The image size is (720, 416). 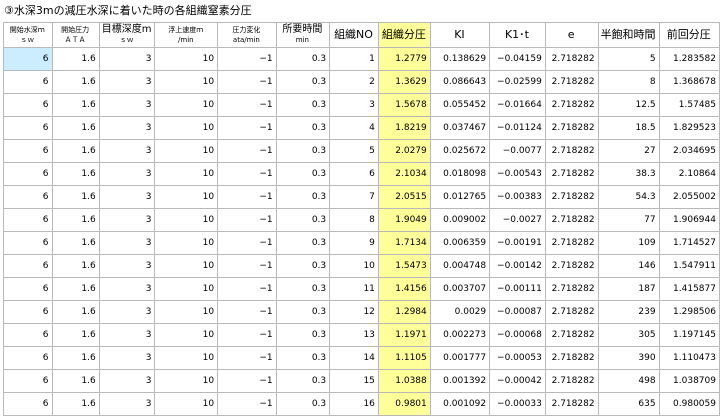 I want to click on header-cell: 浮上速度ｍ/min, so click(x=186, y=35).